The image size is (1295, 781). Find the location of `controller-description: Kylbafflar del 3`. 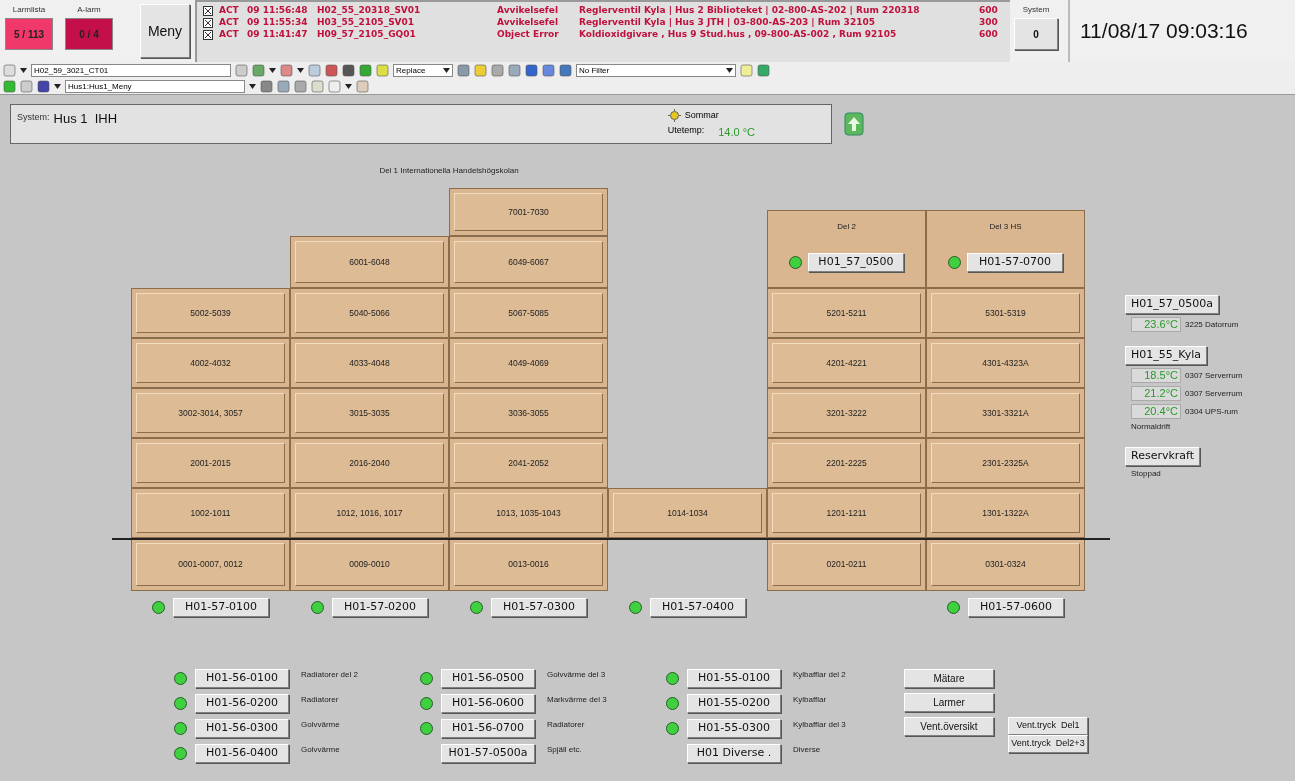

controller-description: Kylbafflar del 3 is located at coordinates (819, 725).